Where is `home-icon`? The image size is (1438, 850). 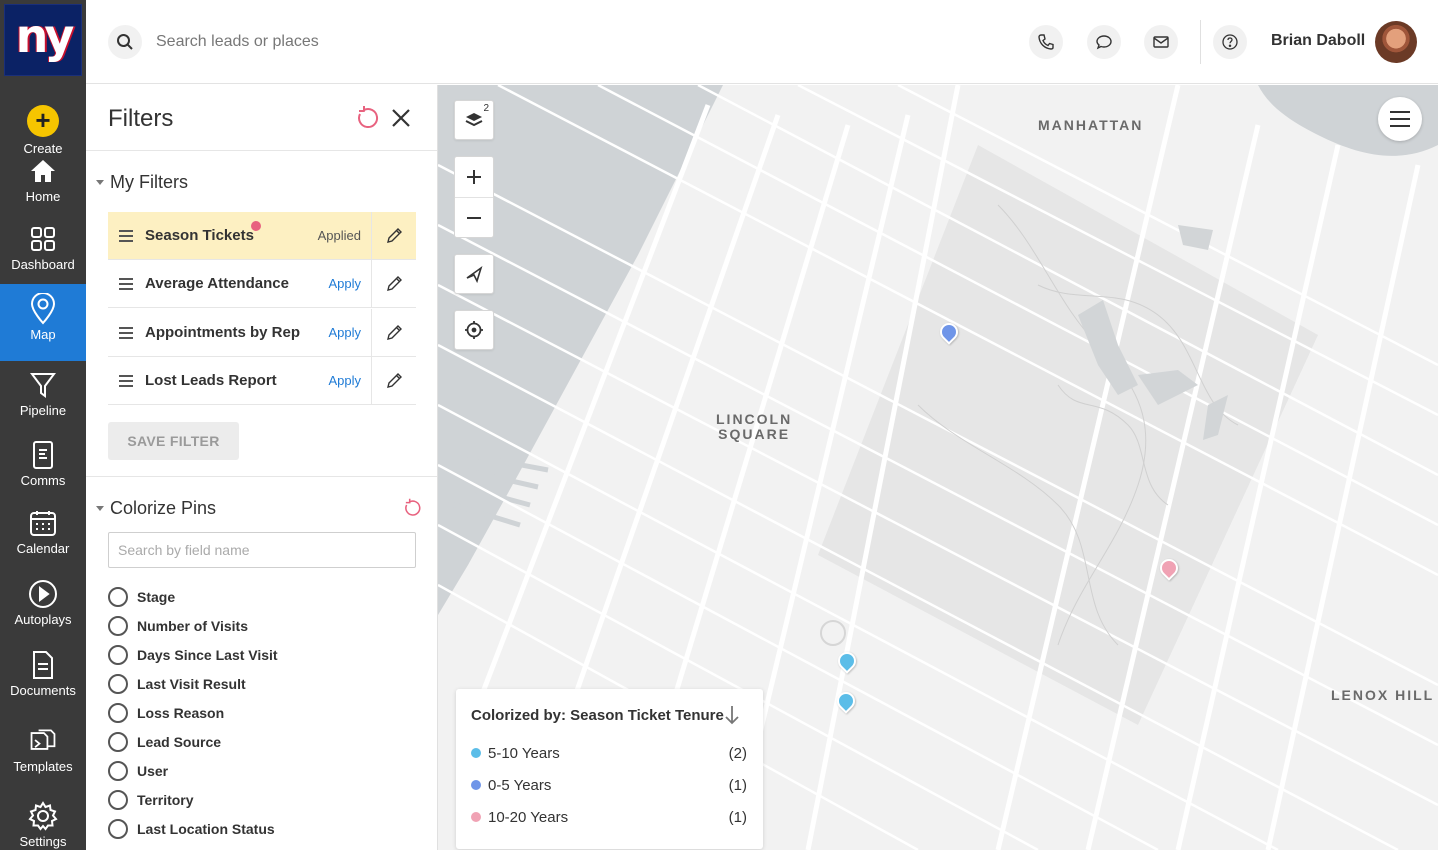
home-icon is located at coordinates (43, 171).